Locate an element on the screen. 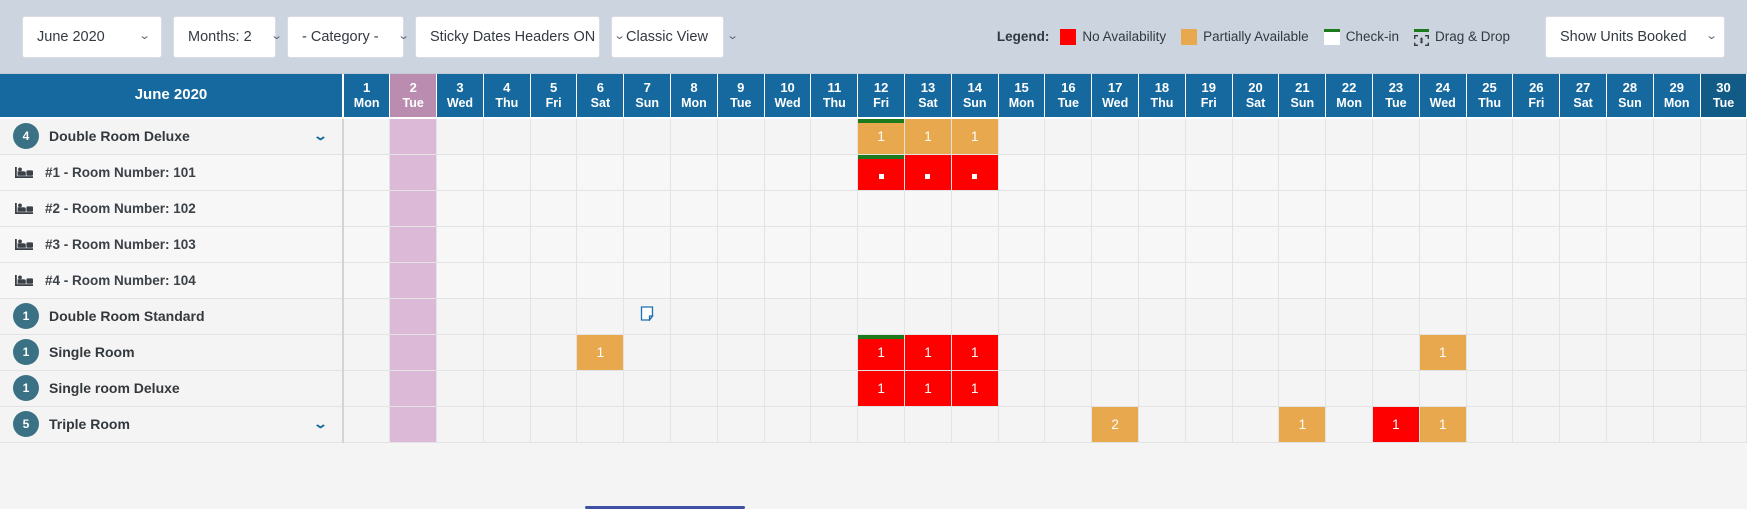  calendar-day-header-23: 23 Tue is located at coordinates (1396, 96).